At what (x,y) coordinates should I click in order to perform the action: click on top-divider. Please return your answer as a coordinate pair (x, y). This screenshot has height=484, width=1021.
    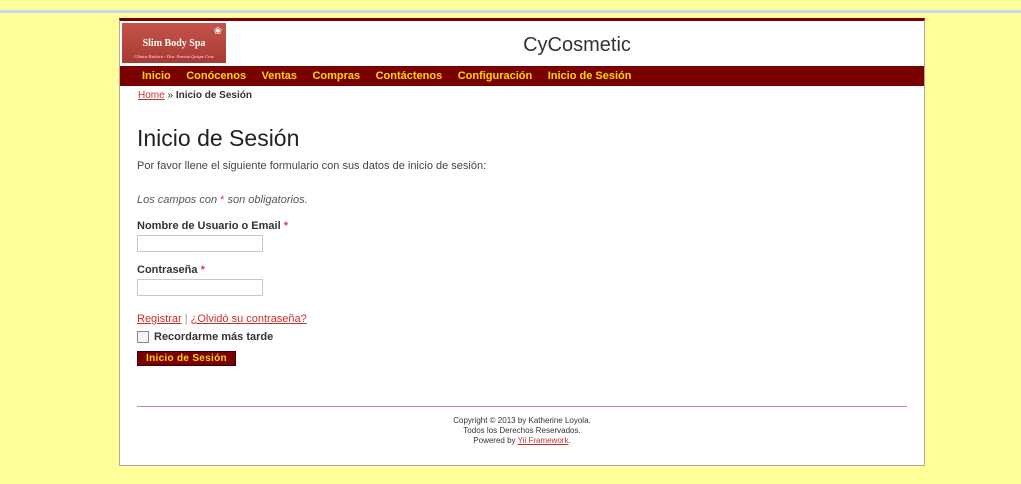
    Looking at the image, I should click on (510, 11).